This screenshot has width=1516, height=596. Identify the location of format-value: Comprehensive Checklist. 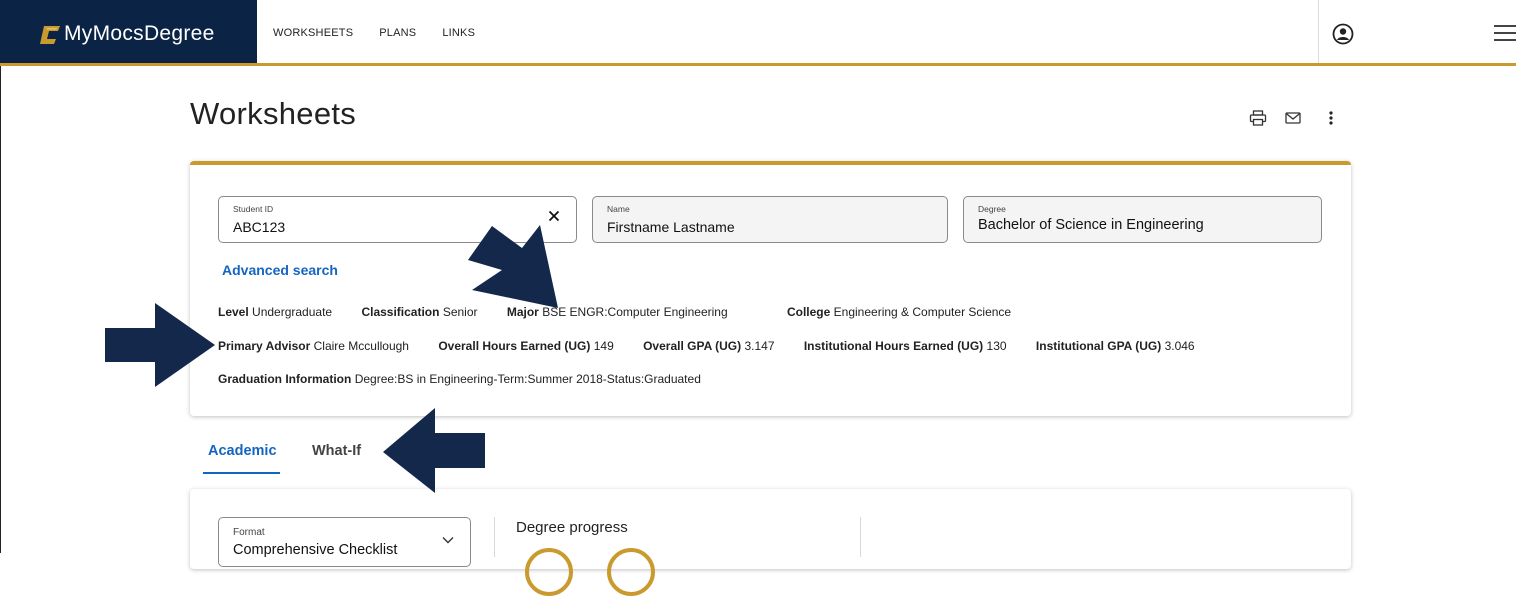
(315, 550).